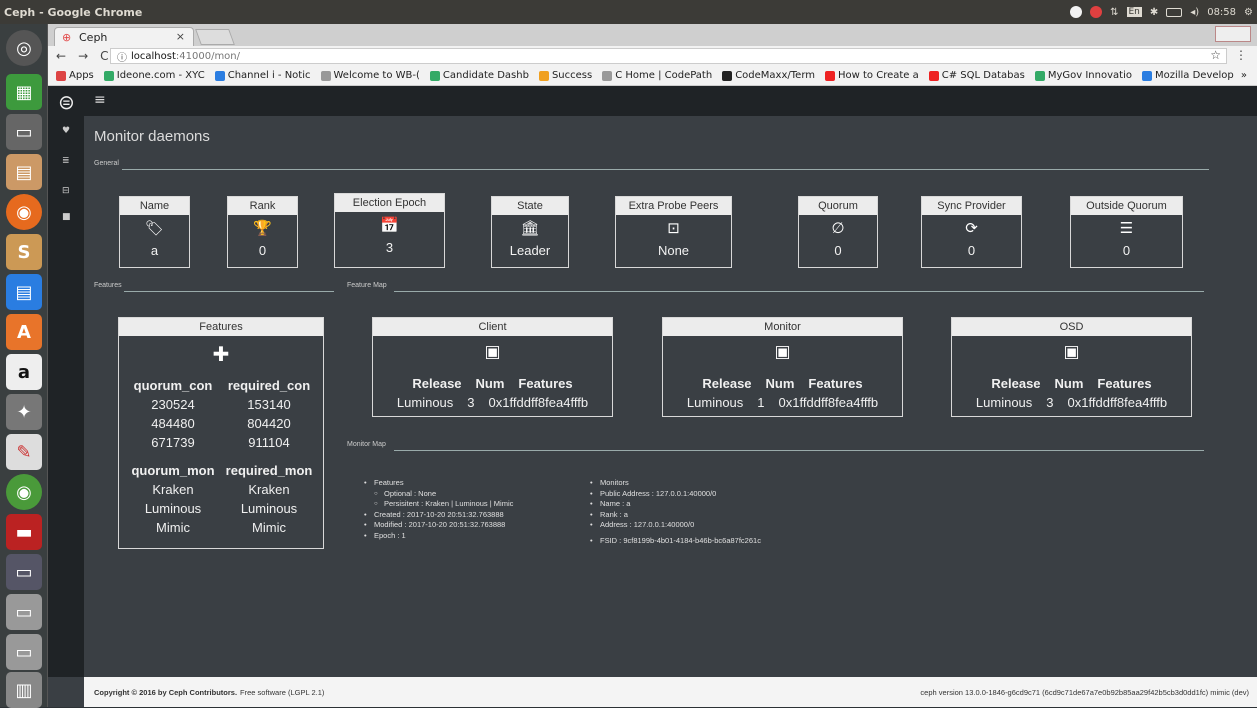 The height and width of the screenshot is (708, 1257). Describe the element at coordinates (1114, 12) in the screenshot. I see `network-icon: ⇅` at that location.